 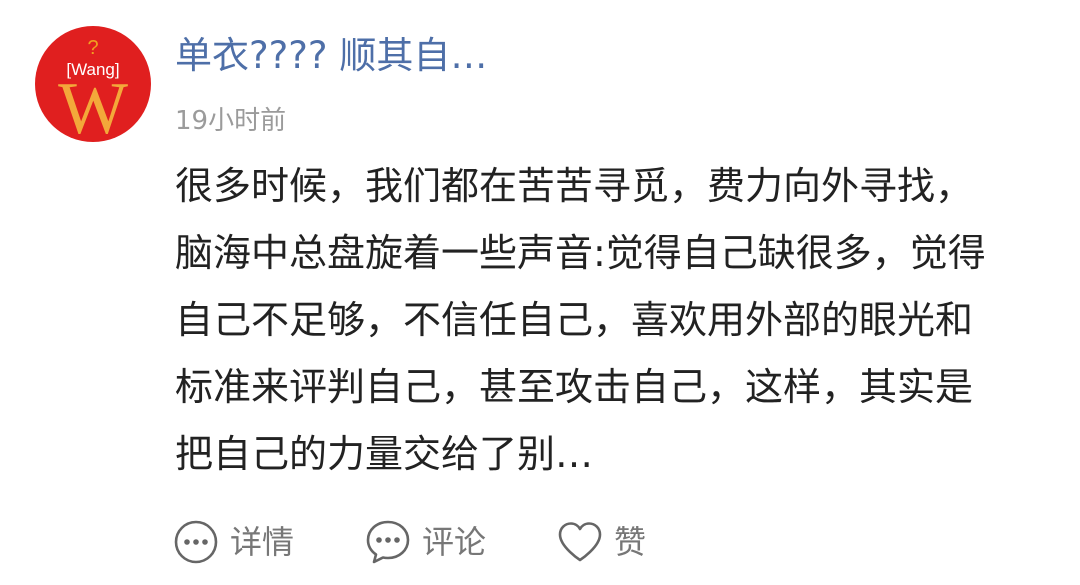 I want to click on post-timestamp: 19小时前, so click(x=231, y=121).